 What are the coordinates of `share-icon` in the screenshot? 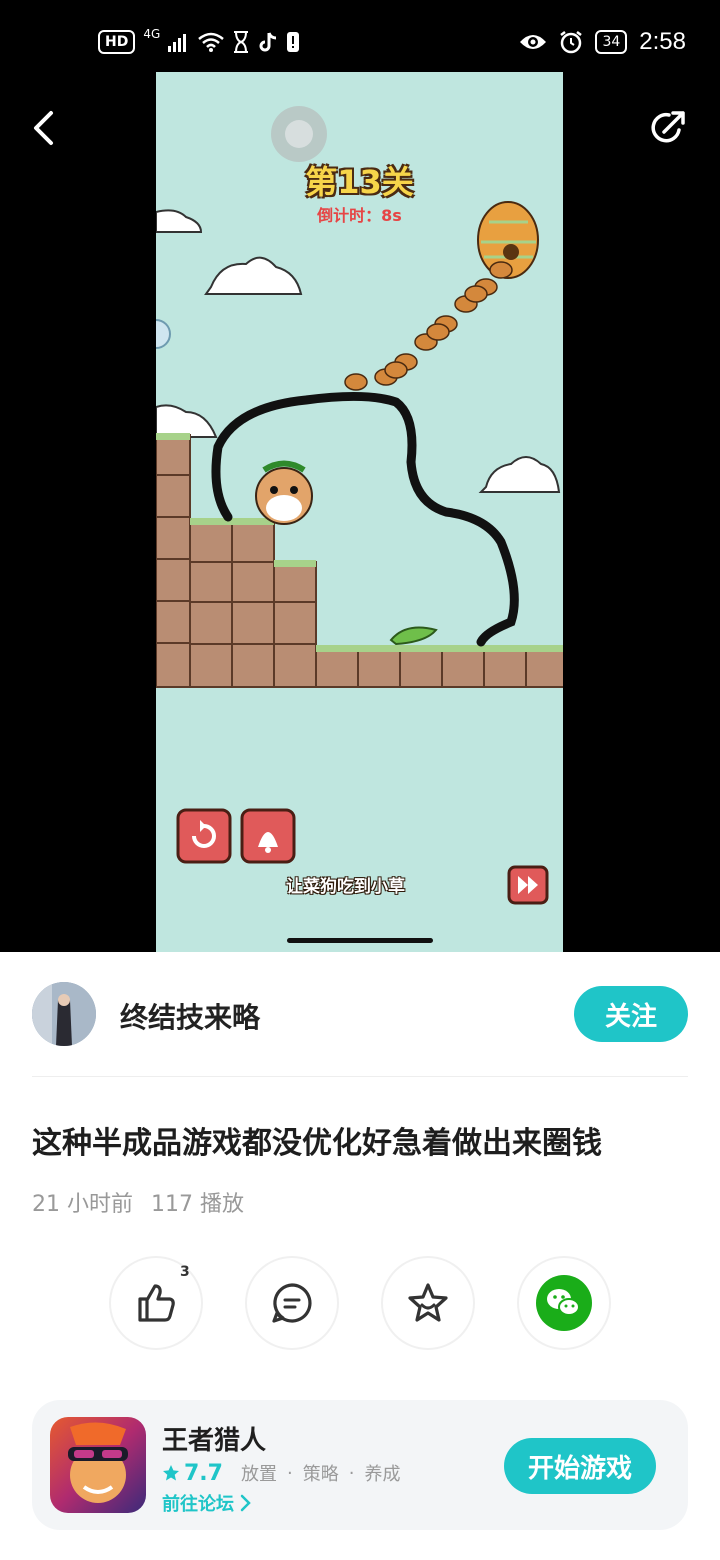 It's located at (668, 127).